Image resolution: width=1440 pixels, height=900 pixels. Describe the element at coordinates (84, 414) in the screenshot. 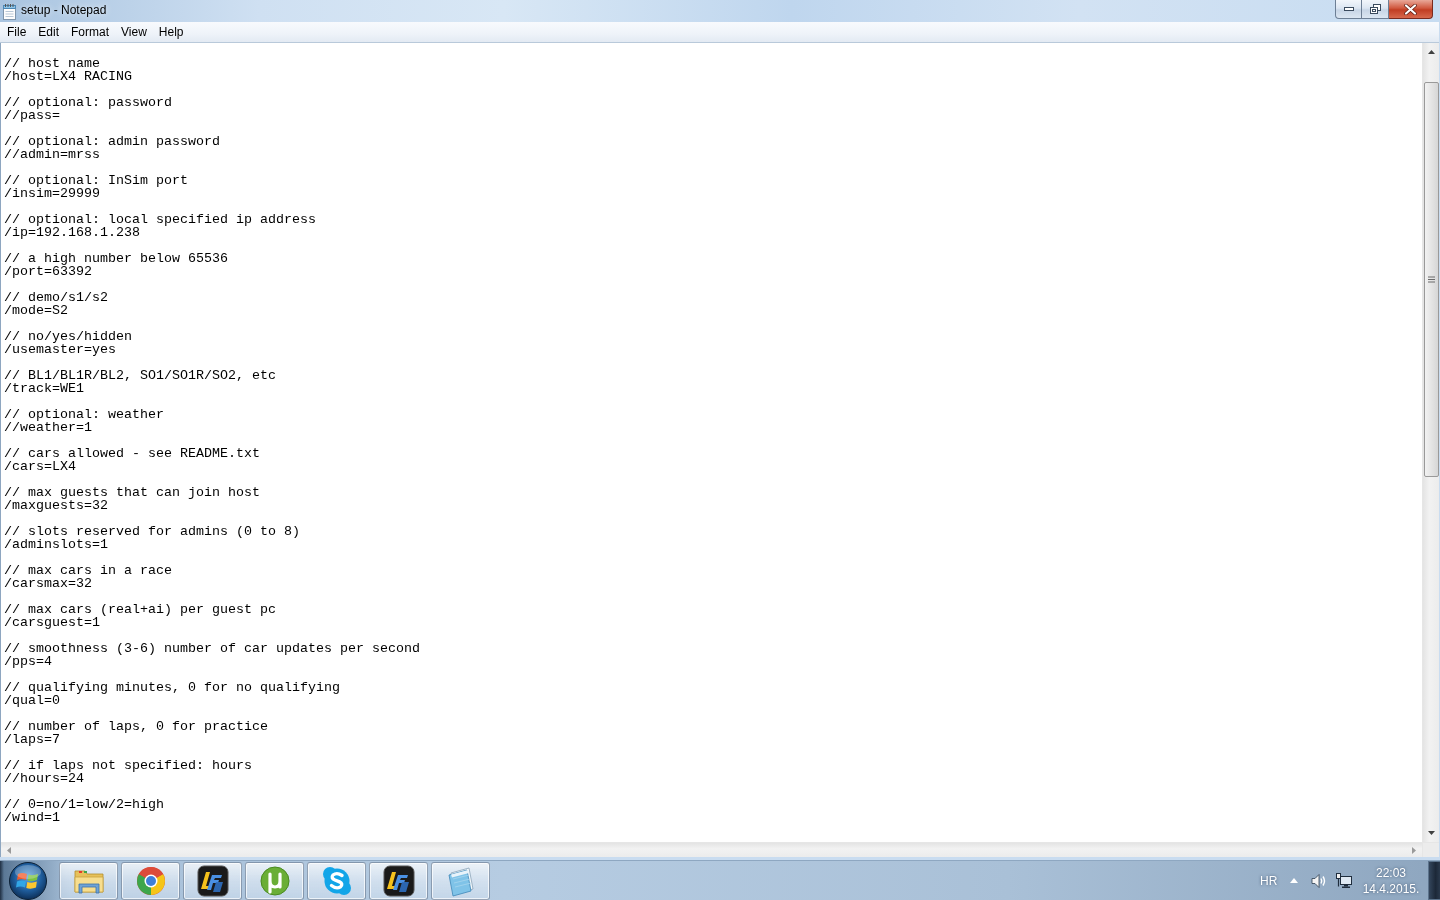

I see `comment-line: // optional: weather` at that location.